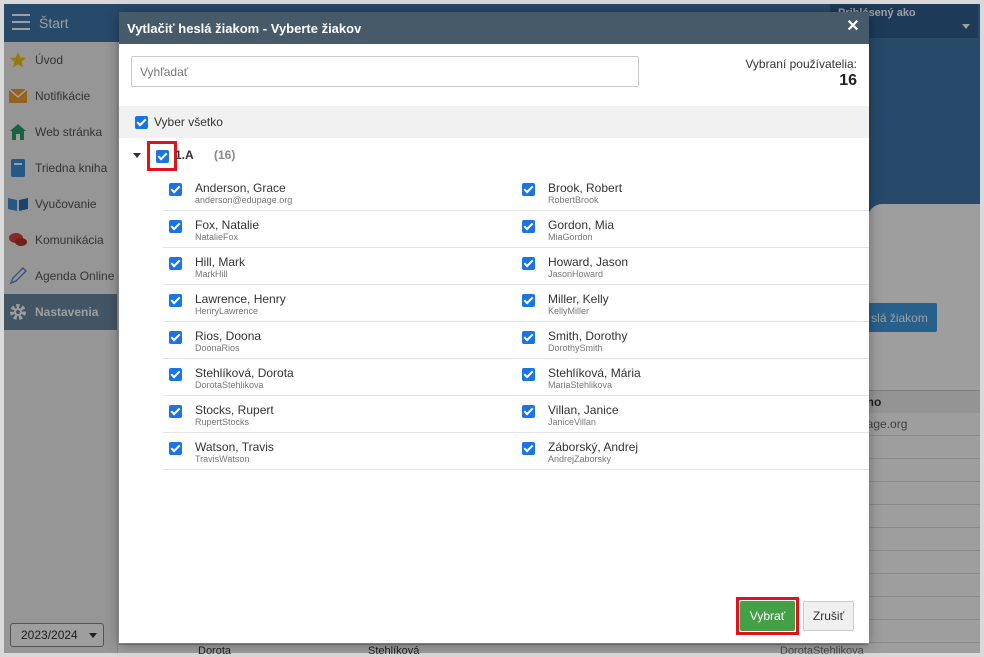 The height and width of the screenshot is (657, 984). I want to click on dialog-header: Vytlačiť heslá žiakom - Vyberte žiakov ✕, so click(494, 28).